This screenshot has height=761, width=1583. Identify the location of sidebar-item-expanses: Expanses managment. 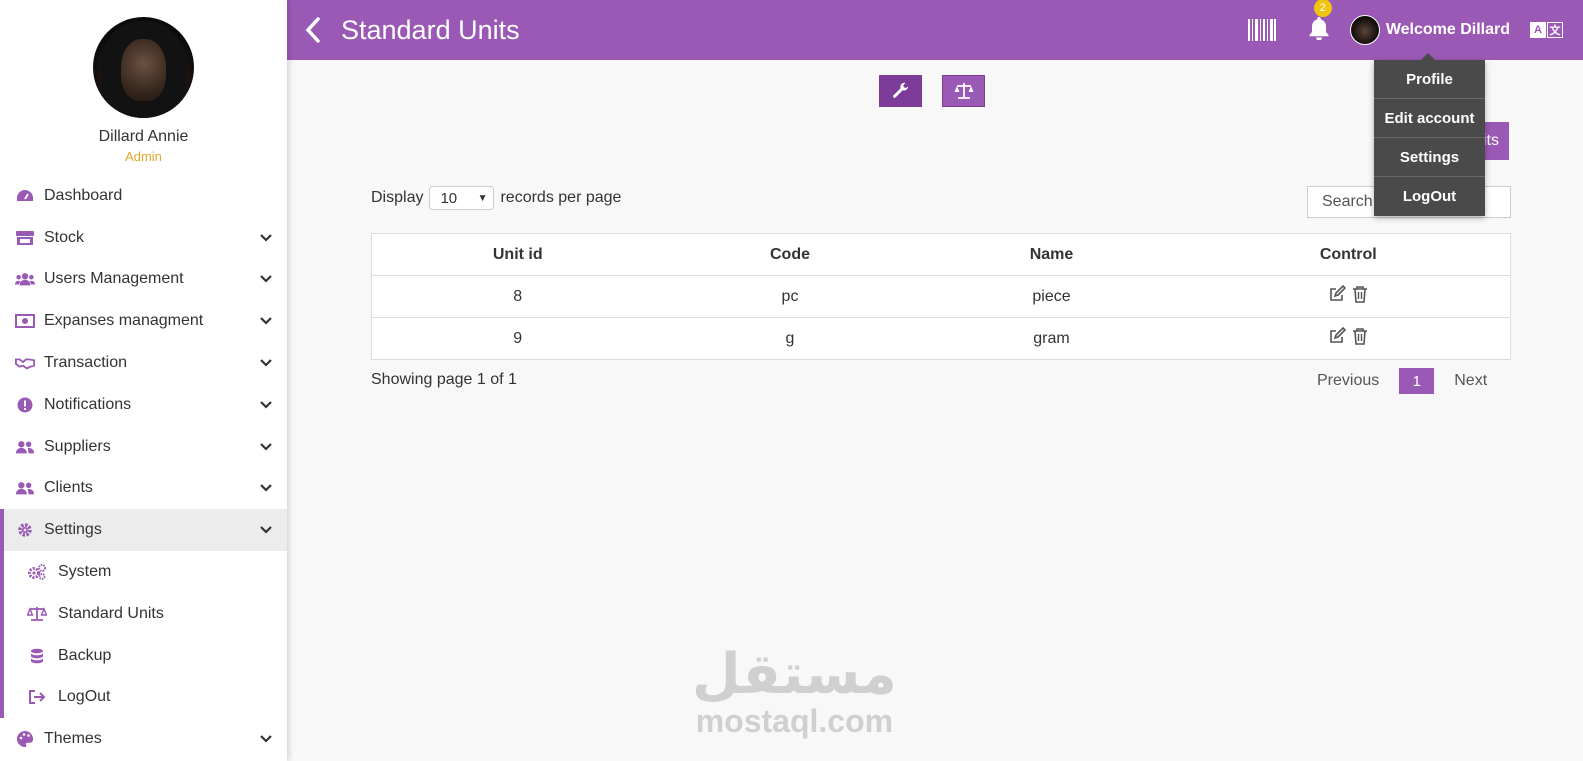
(143, 321).